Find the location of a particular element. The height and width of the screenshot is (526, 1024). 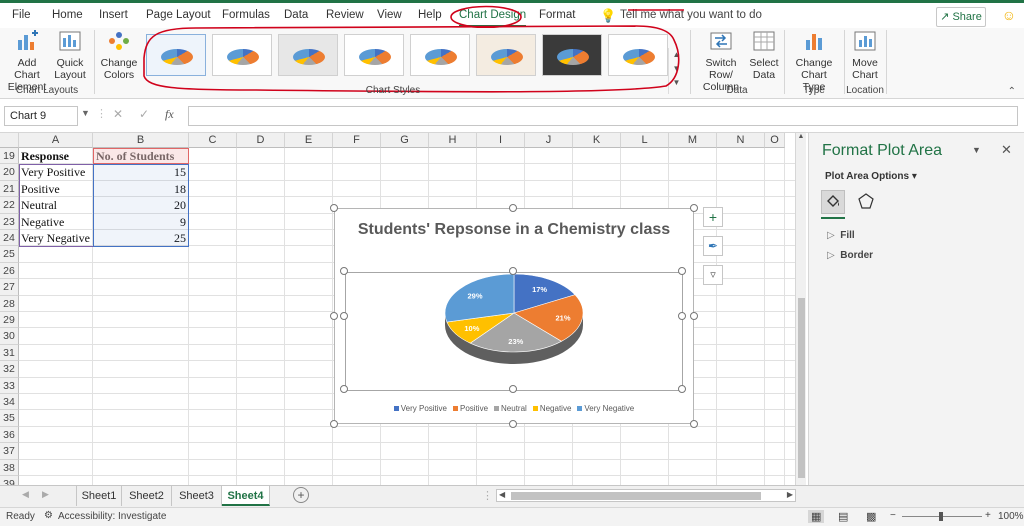

row-header: 29 is located at coordinates (9, 320).